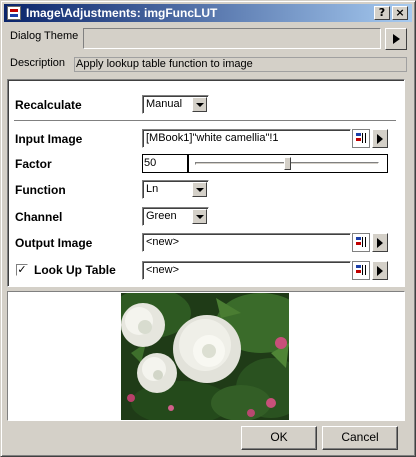  Describe the element at coordinates (380, 270) in the screenshot. I see `look-up-table-menu-button` at that location.